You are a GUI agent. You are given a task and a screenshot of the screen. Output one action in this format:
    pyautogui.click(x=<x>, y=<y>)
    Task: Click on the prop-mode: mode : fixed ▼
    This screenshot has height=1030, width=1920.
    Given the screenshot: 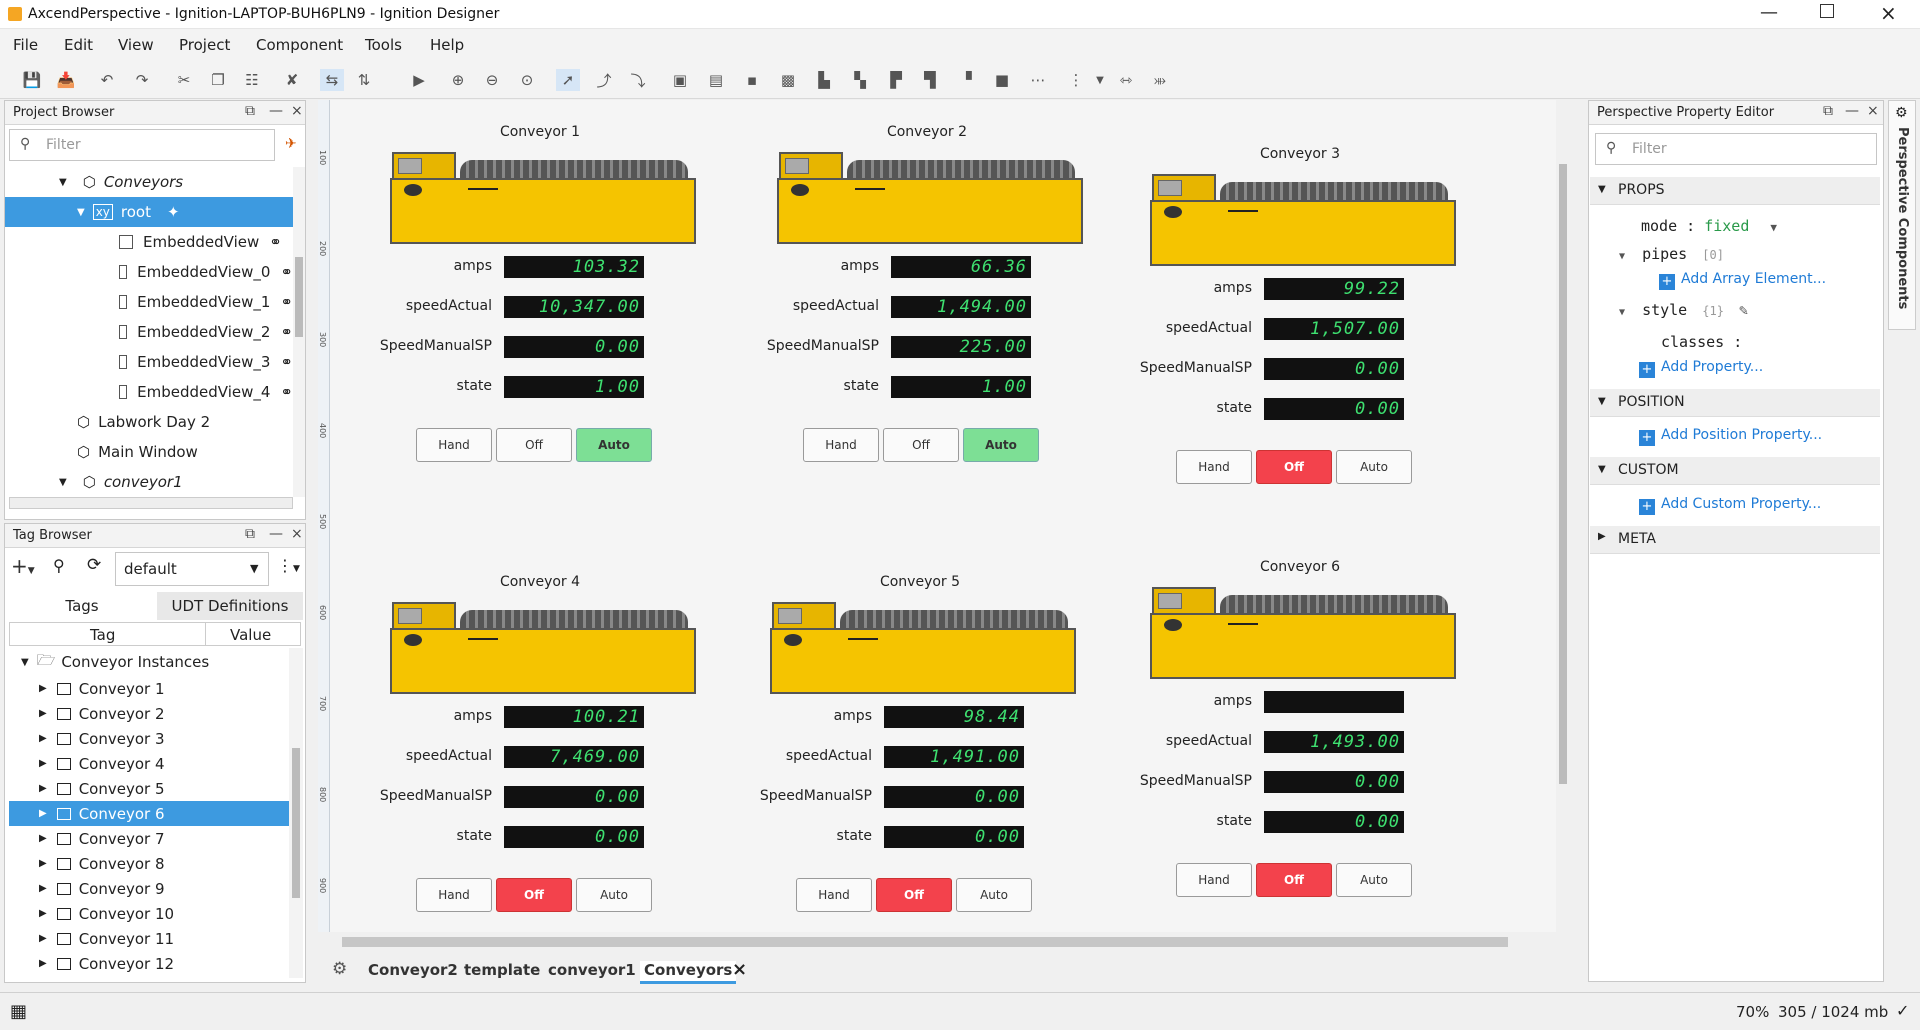 What is the action you would take?
    pyautogui.click(x=1709, y=226)
    